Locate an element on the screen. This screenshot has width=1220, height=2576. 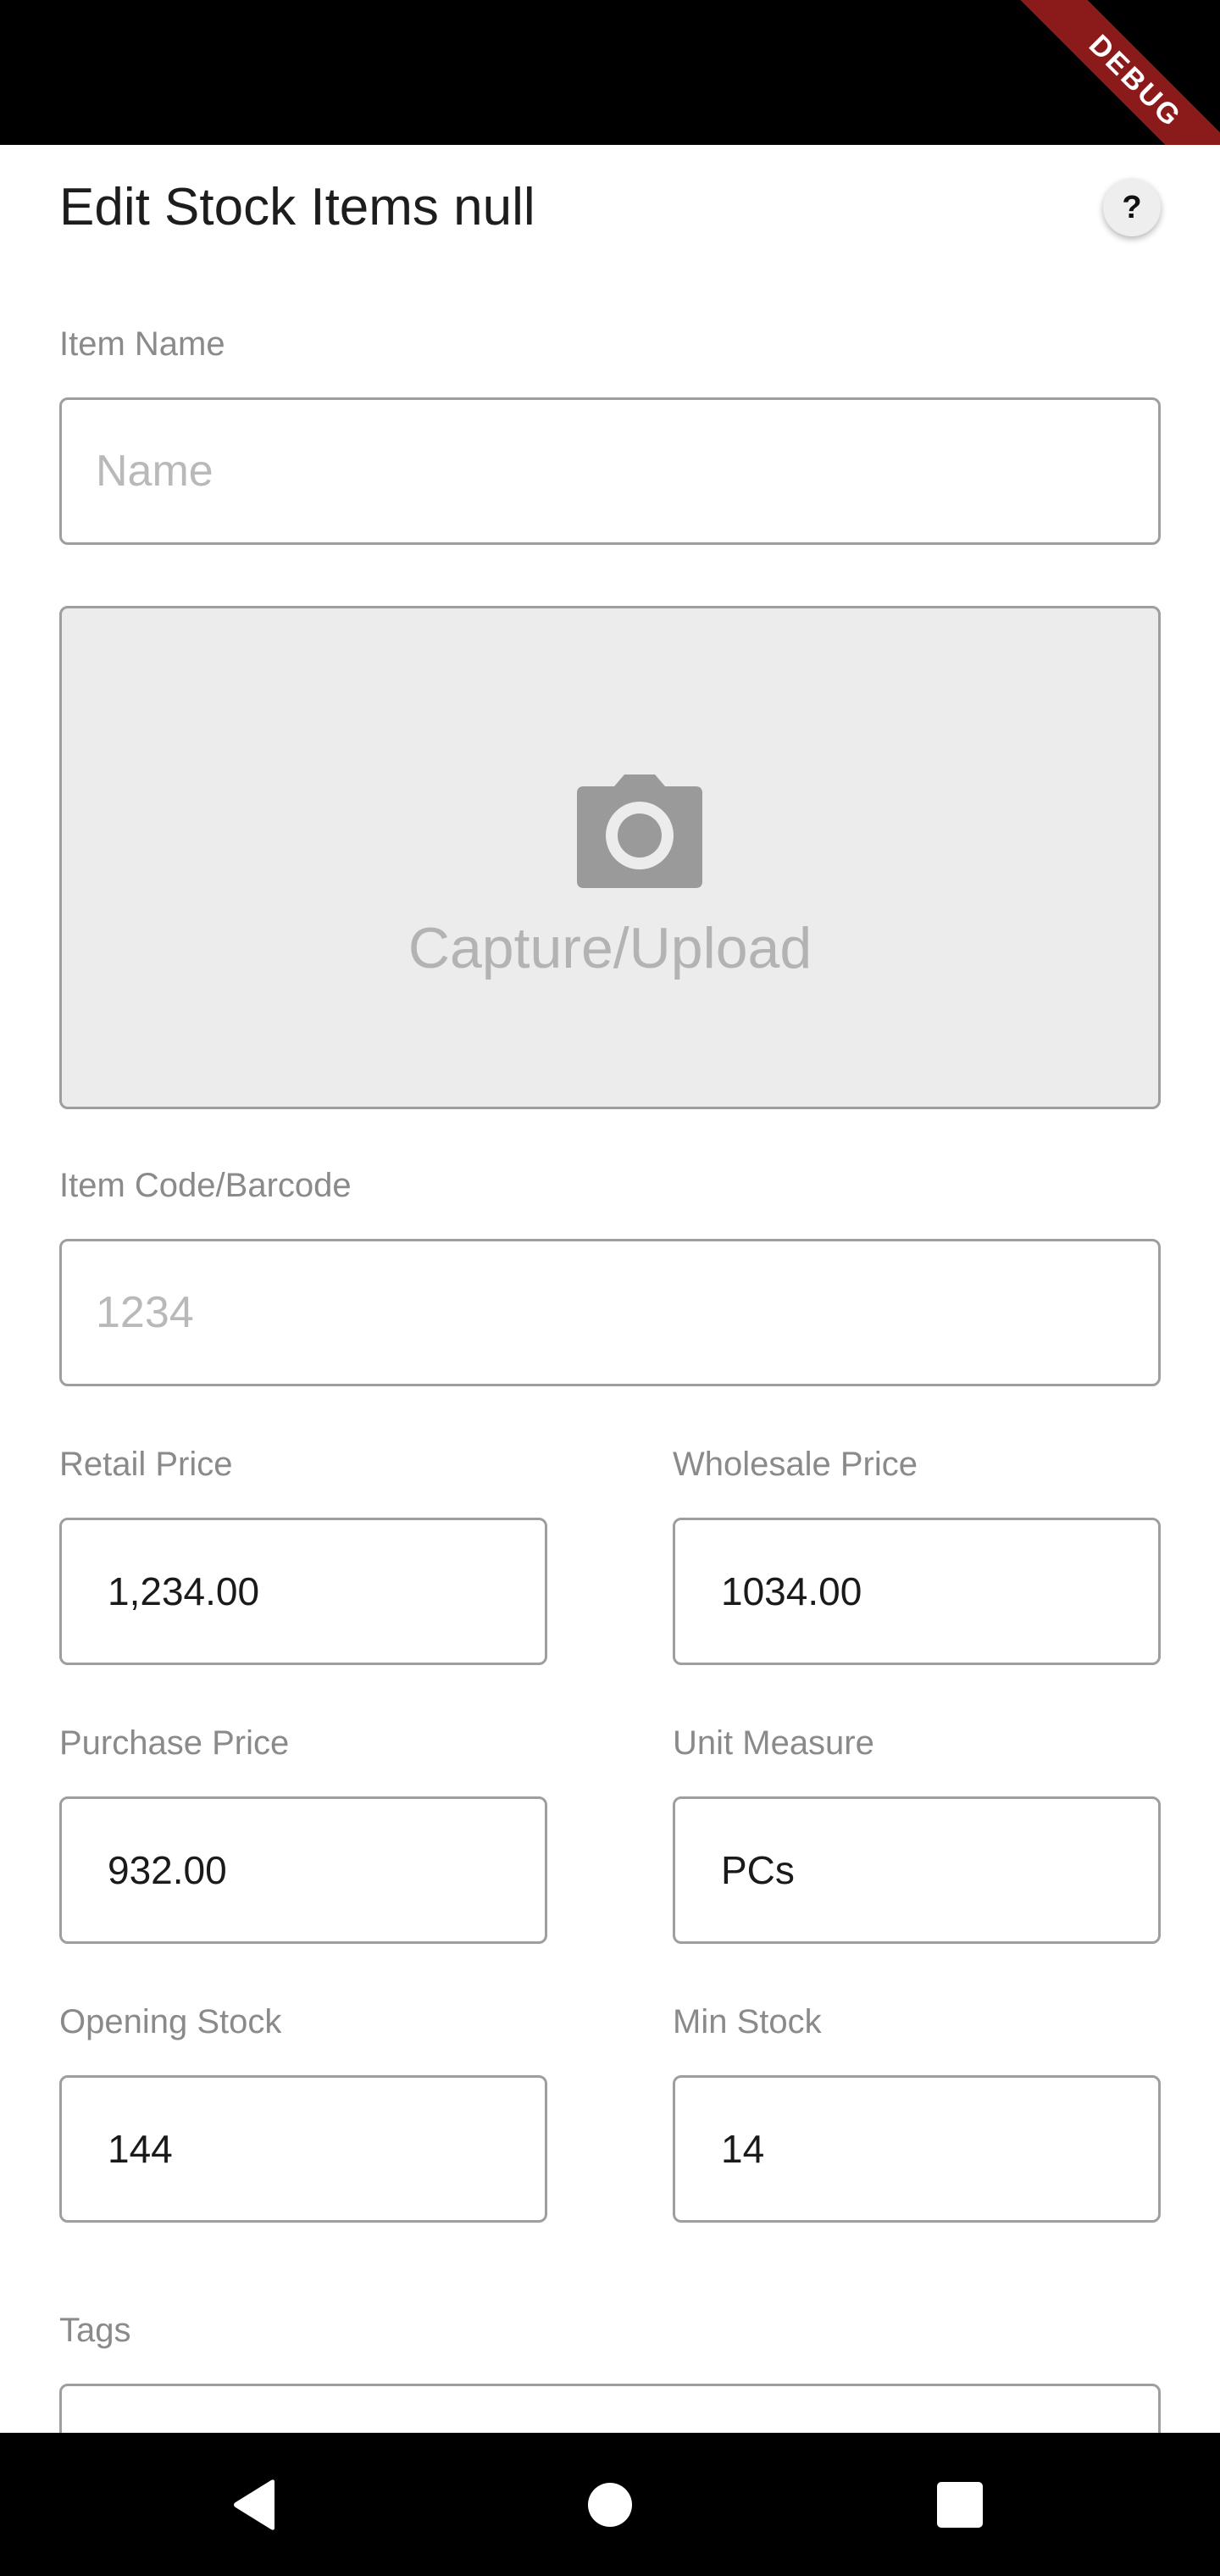
camera-icon is located at coordinates (639, 831).